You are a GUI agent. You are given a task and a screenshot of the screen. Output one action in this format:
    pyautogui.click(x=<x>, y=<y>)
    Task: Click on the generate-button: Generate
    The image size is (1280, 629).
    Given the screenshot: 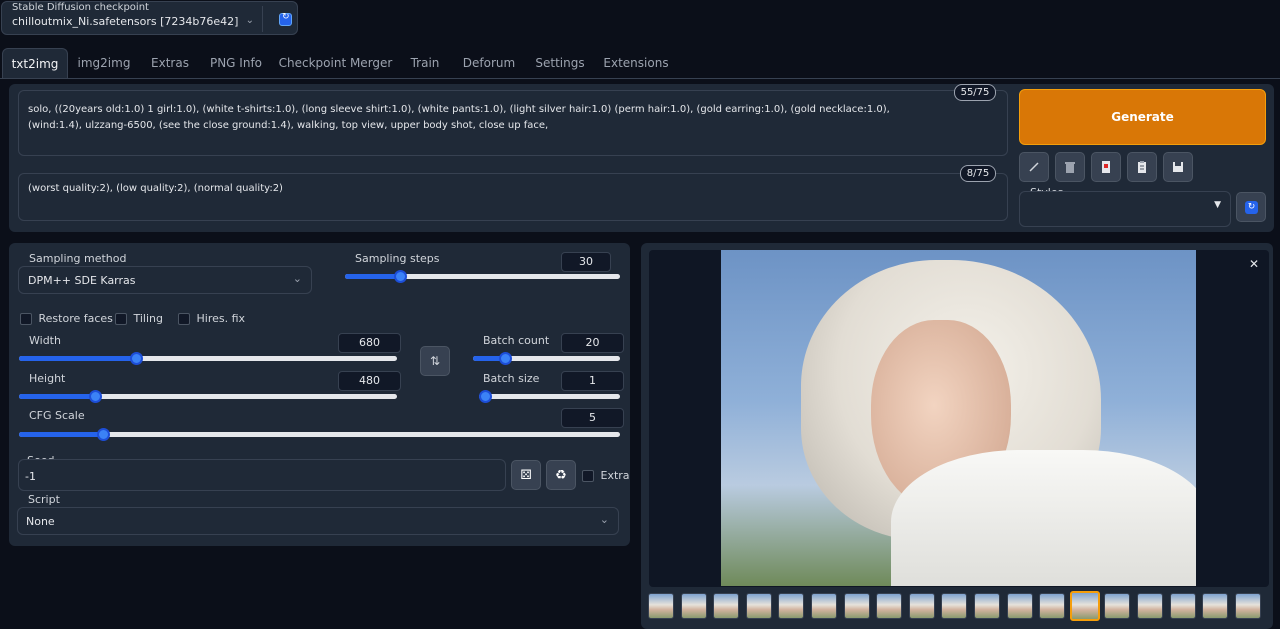 What is the action you would take?
    pyautogui.click(x=1142, y=117)
    